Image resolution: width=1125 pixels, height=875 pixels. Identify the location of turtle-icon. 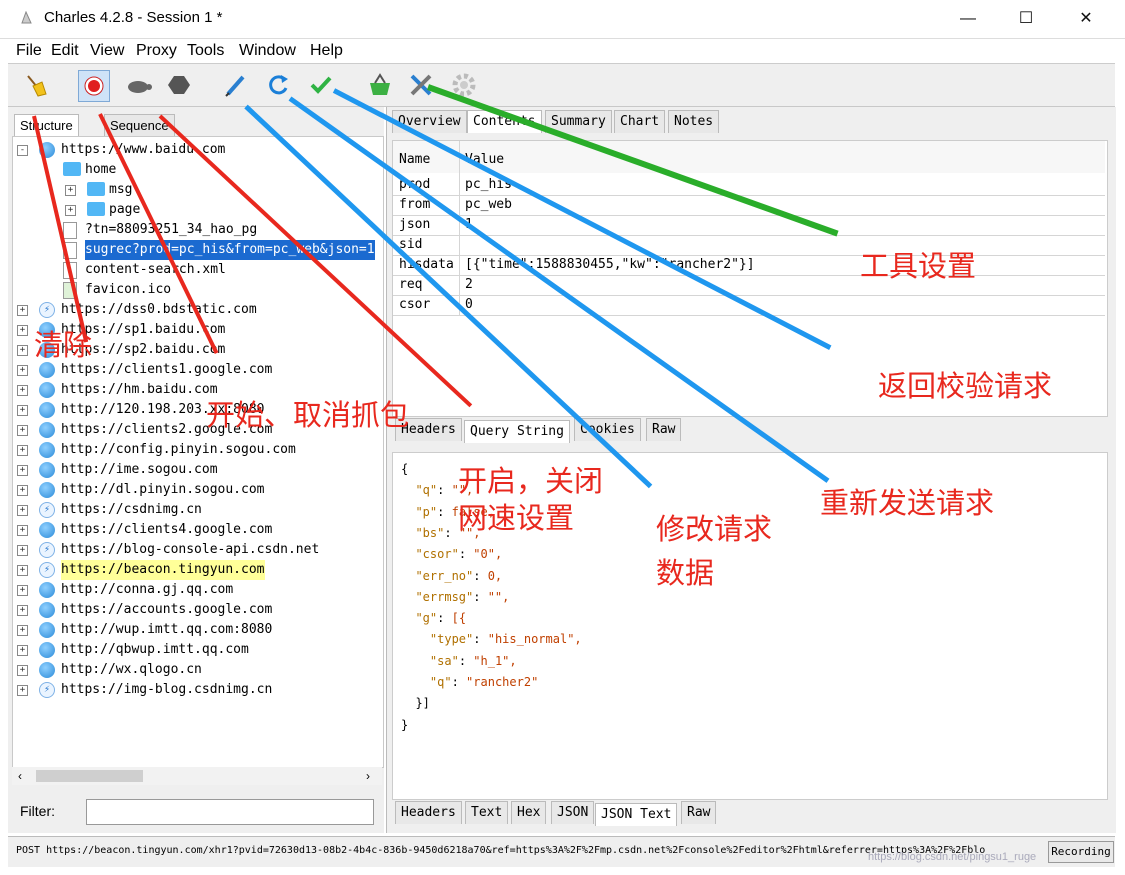
(138, 85).